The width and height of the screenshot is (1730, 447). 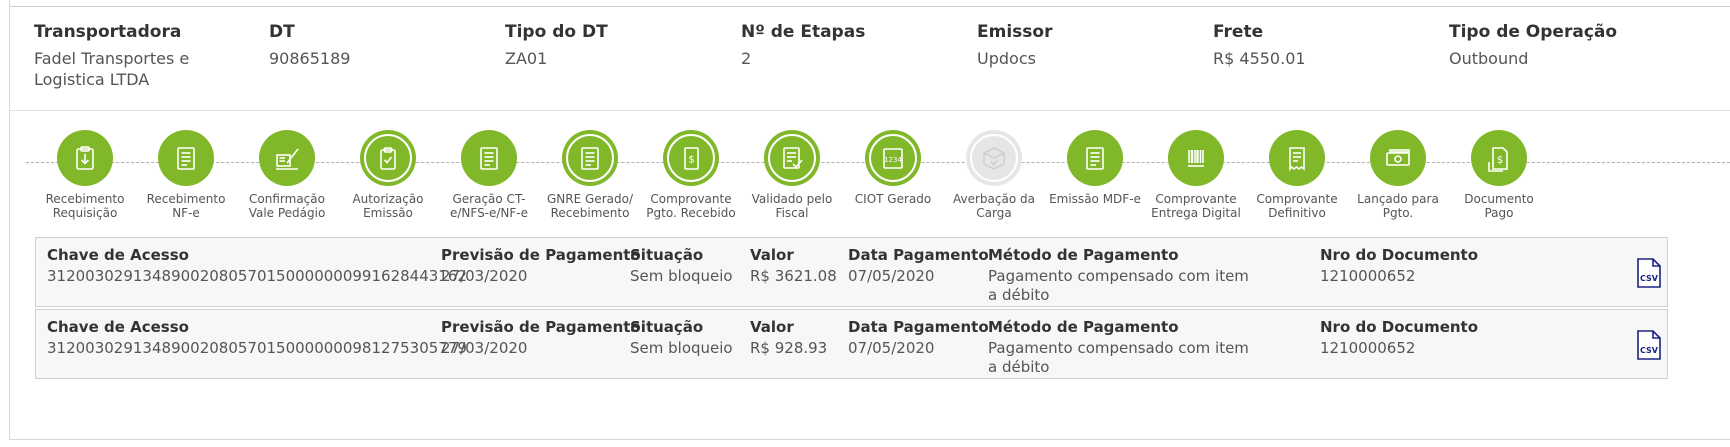 I want to click on field-value: Outbound, so click(x=1489, y=58).